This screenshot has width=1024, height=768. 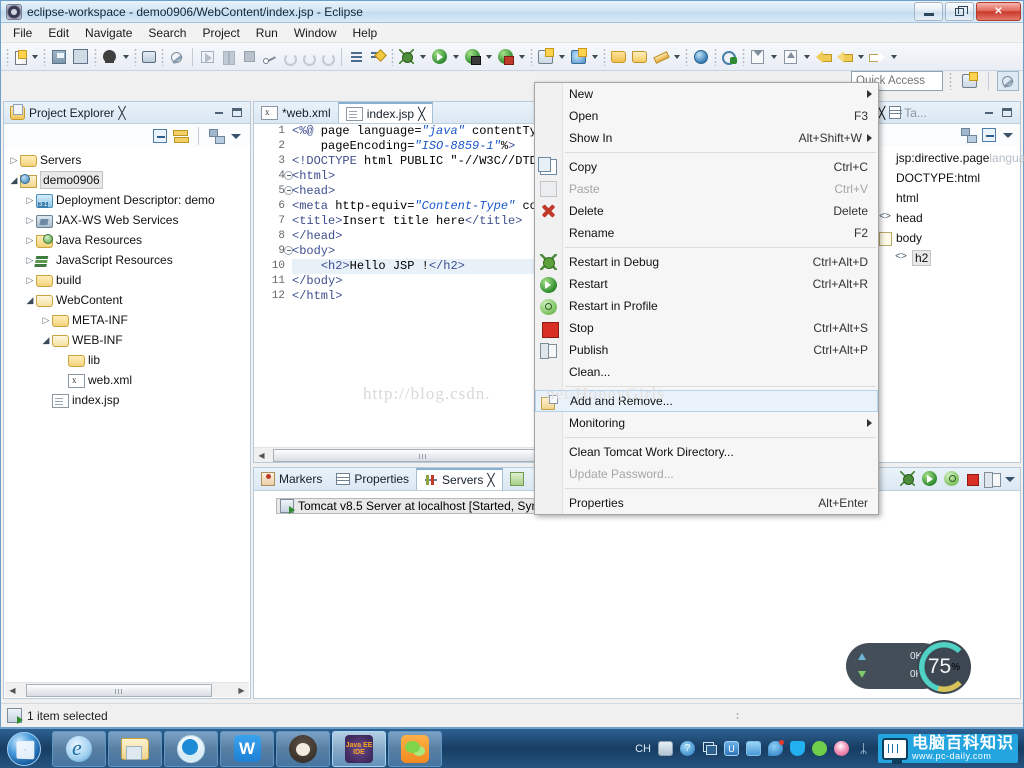 I want to click on open-folder2-button, so click(x=639, y=57).